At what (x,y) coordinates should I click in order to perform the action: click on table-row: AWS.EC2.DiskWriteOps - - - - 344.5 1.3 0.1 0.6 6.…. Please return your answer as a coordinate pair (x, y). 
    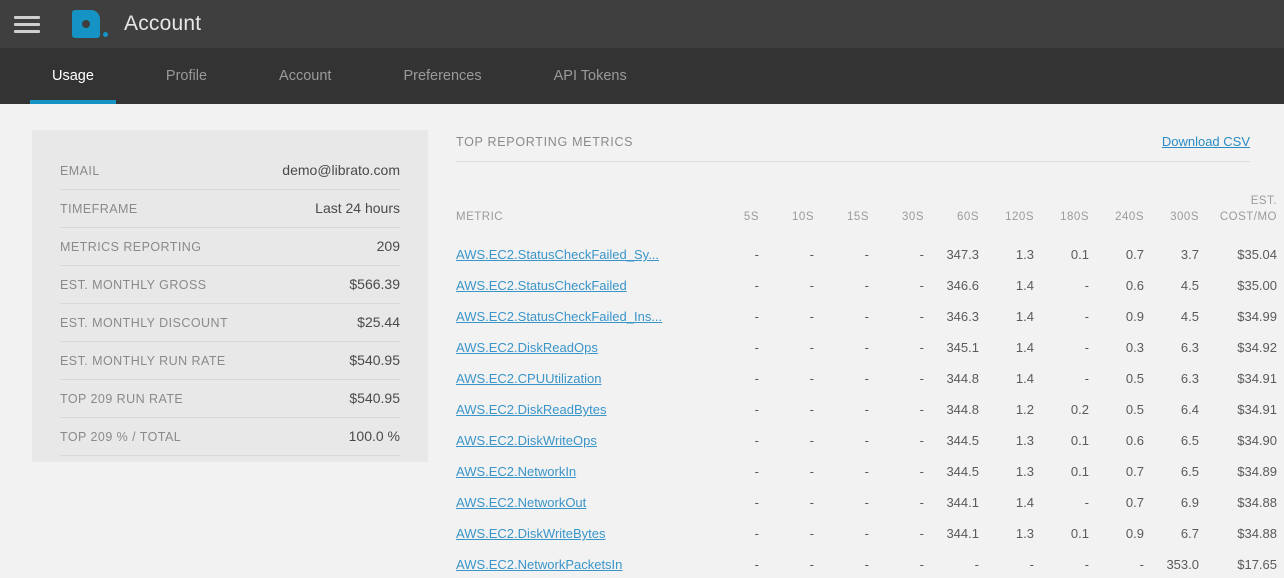
    Looking at the image, I should click on (866, 440).